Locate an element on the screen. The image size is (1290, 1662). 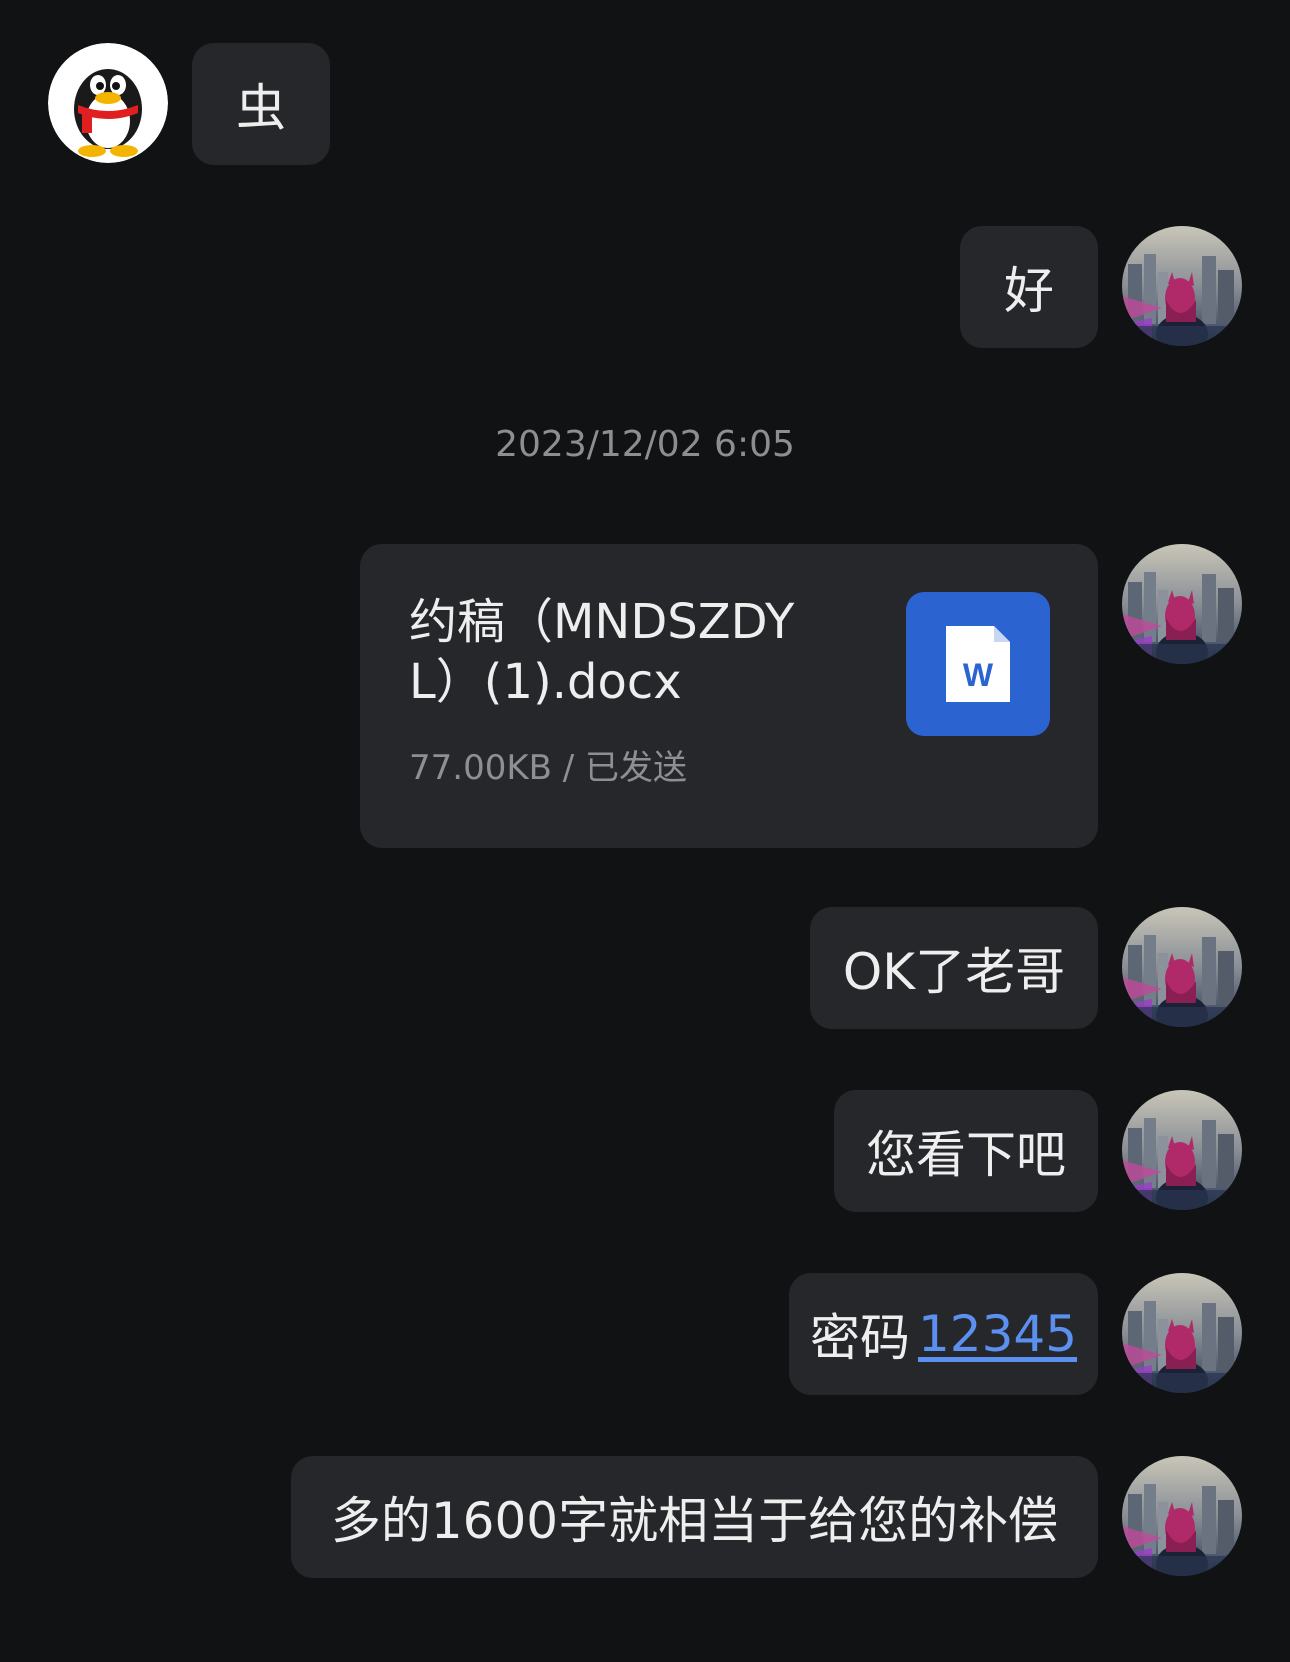
contact-avatar is located at coordinates (108, 103).